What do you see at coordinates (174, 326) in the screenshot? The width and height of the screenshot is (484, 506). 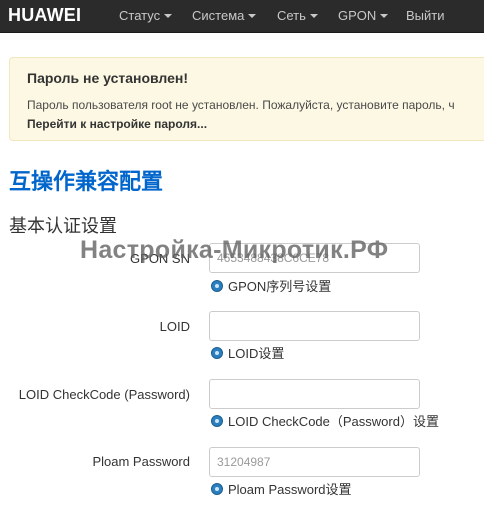 I see `loid-label: LOID` at bounding box center [174, 326].